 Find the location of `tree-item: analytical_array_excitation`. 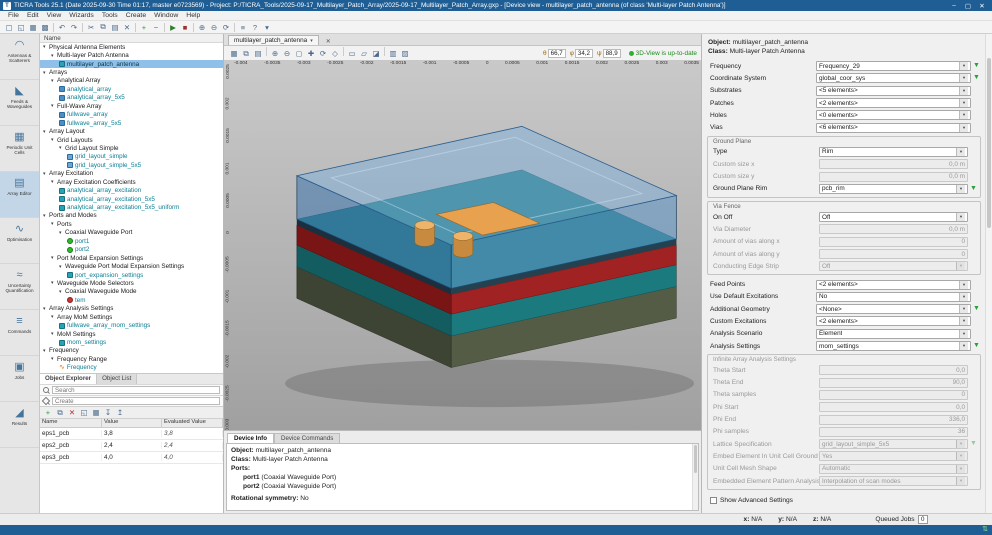

tree-item: analytical_array_excitation is located at coordinates (131, 190).